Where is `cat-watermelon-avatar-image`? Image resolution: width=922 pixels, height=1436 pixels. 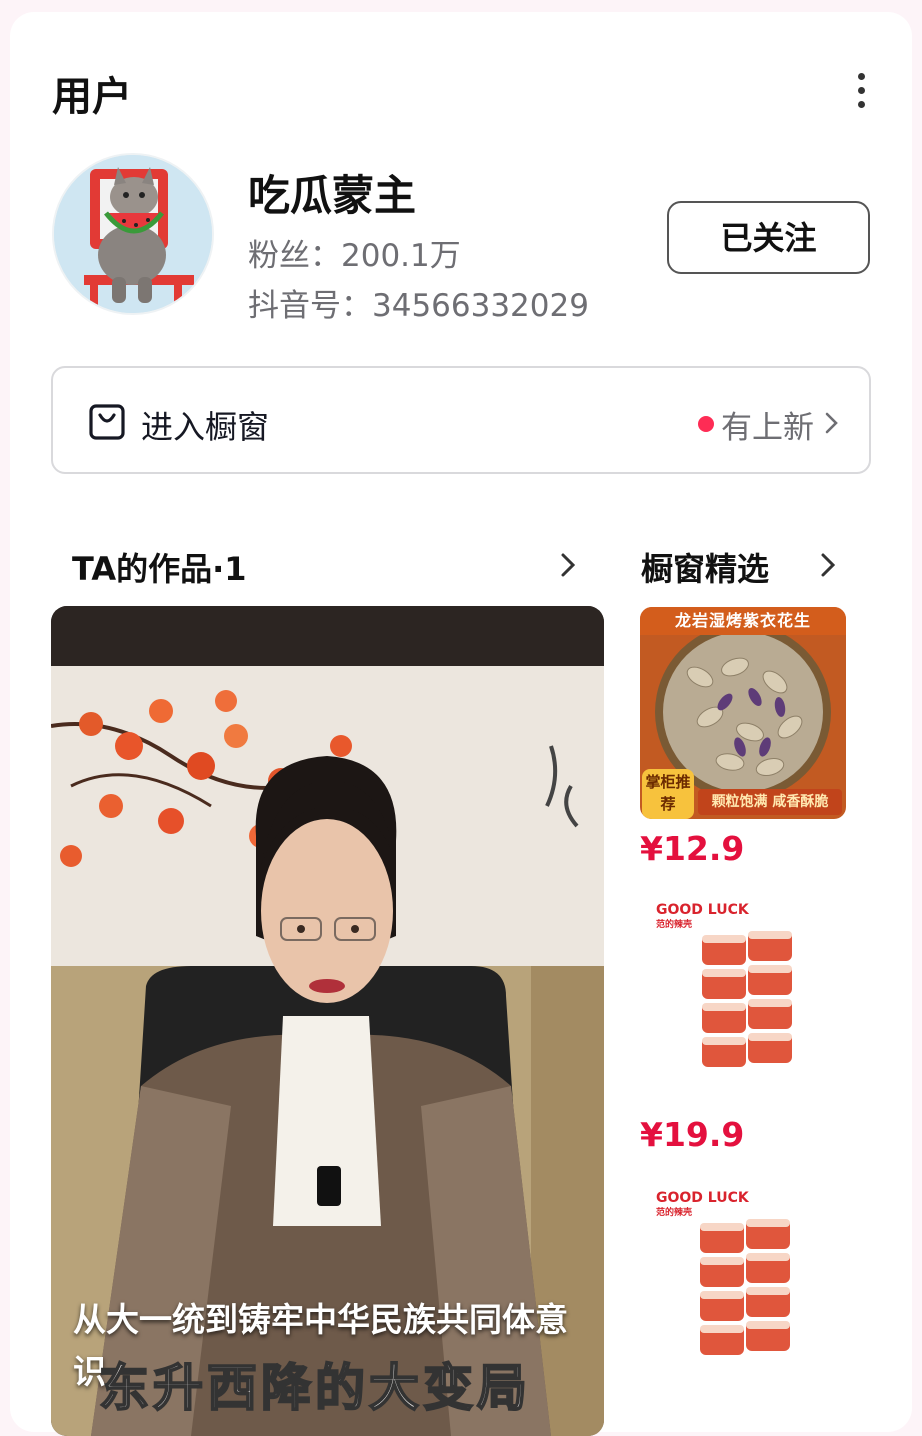
cat-watermelon-avatar-image is located at coordinates (133, 234).